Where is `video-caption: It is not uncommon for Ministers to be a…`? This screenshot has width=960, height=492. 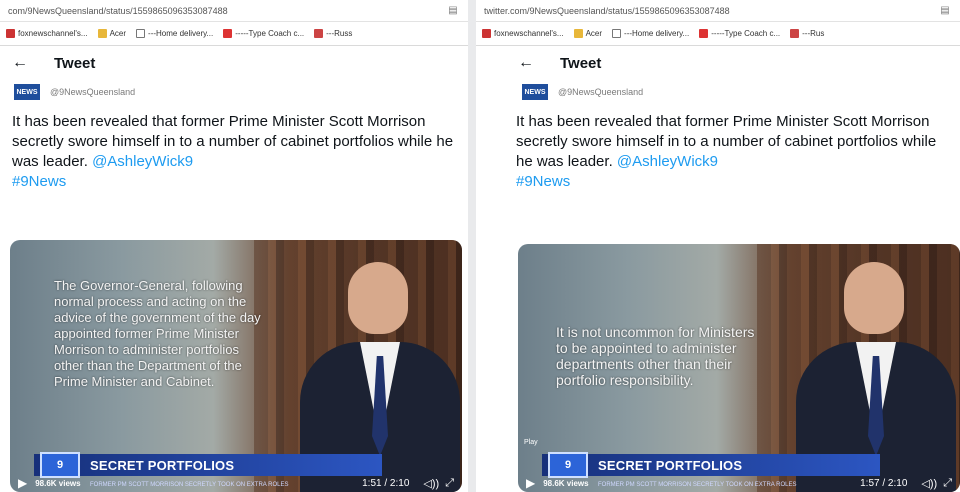
video-caption: It is not uncommon for Ministers to be a… is located at coordinates (655, 356).